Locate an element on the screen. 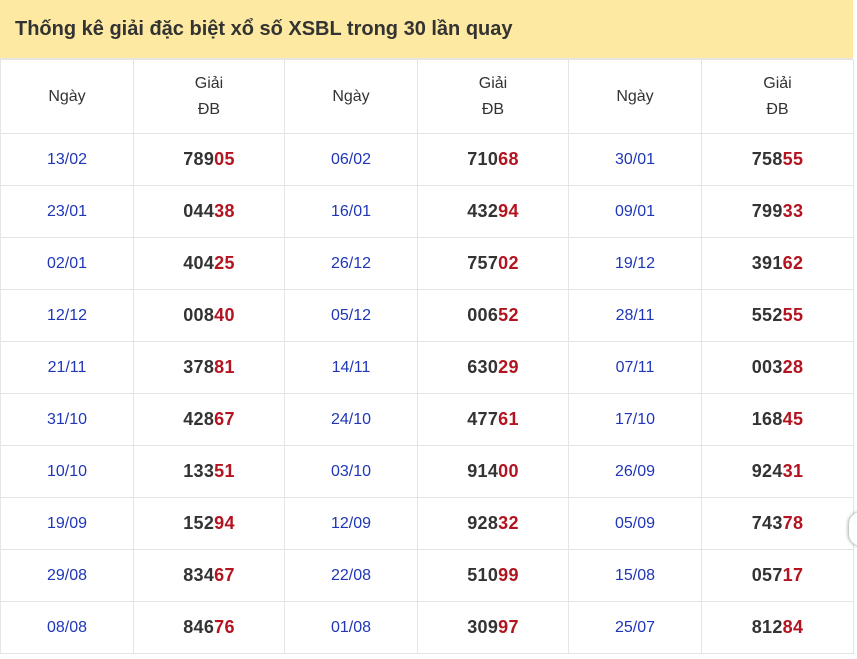 This screenshot has width=857, height=659. prize-number-tail: 81 is located at coordinates (224, 367).